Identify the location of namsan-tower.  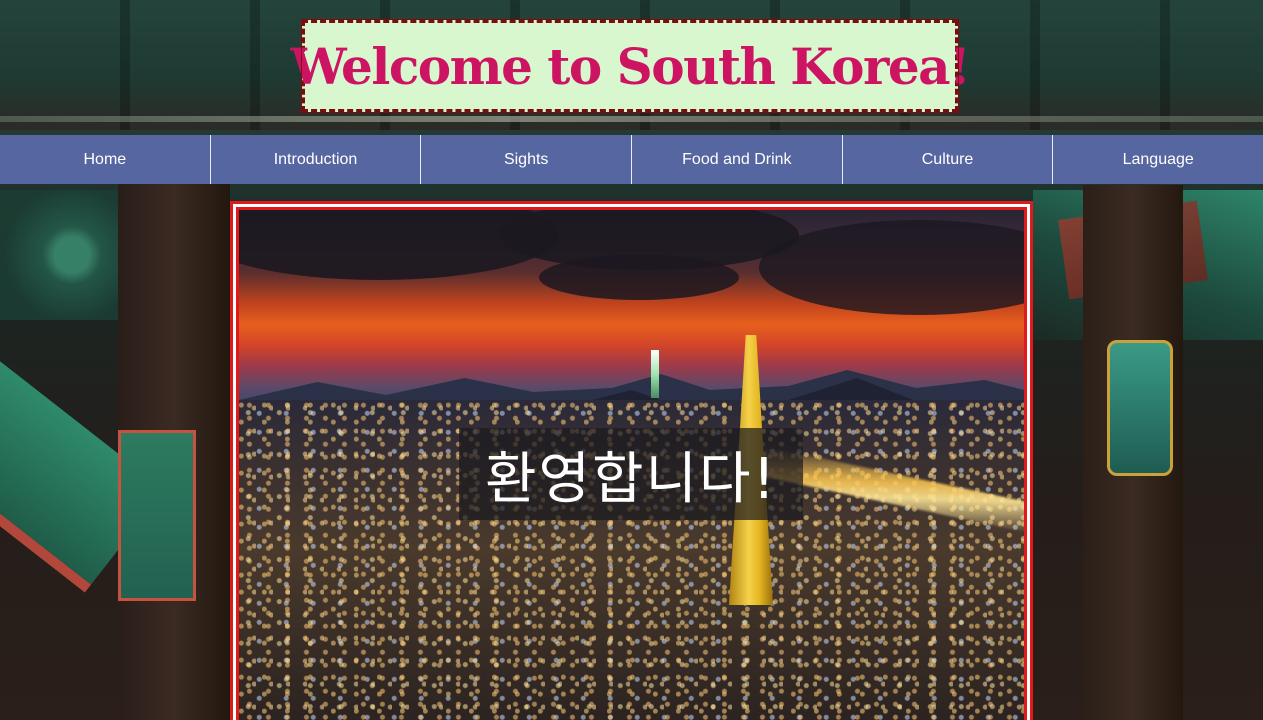
(655, 374).